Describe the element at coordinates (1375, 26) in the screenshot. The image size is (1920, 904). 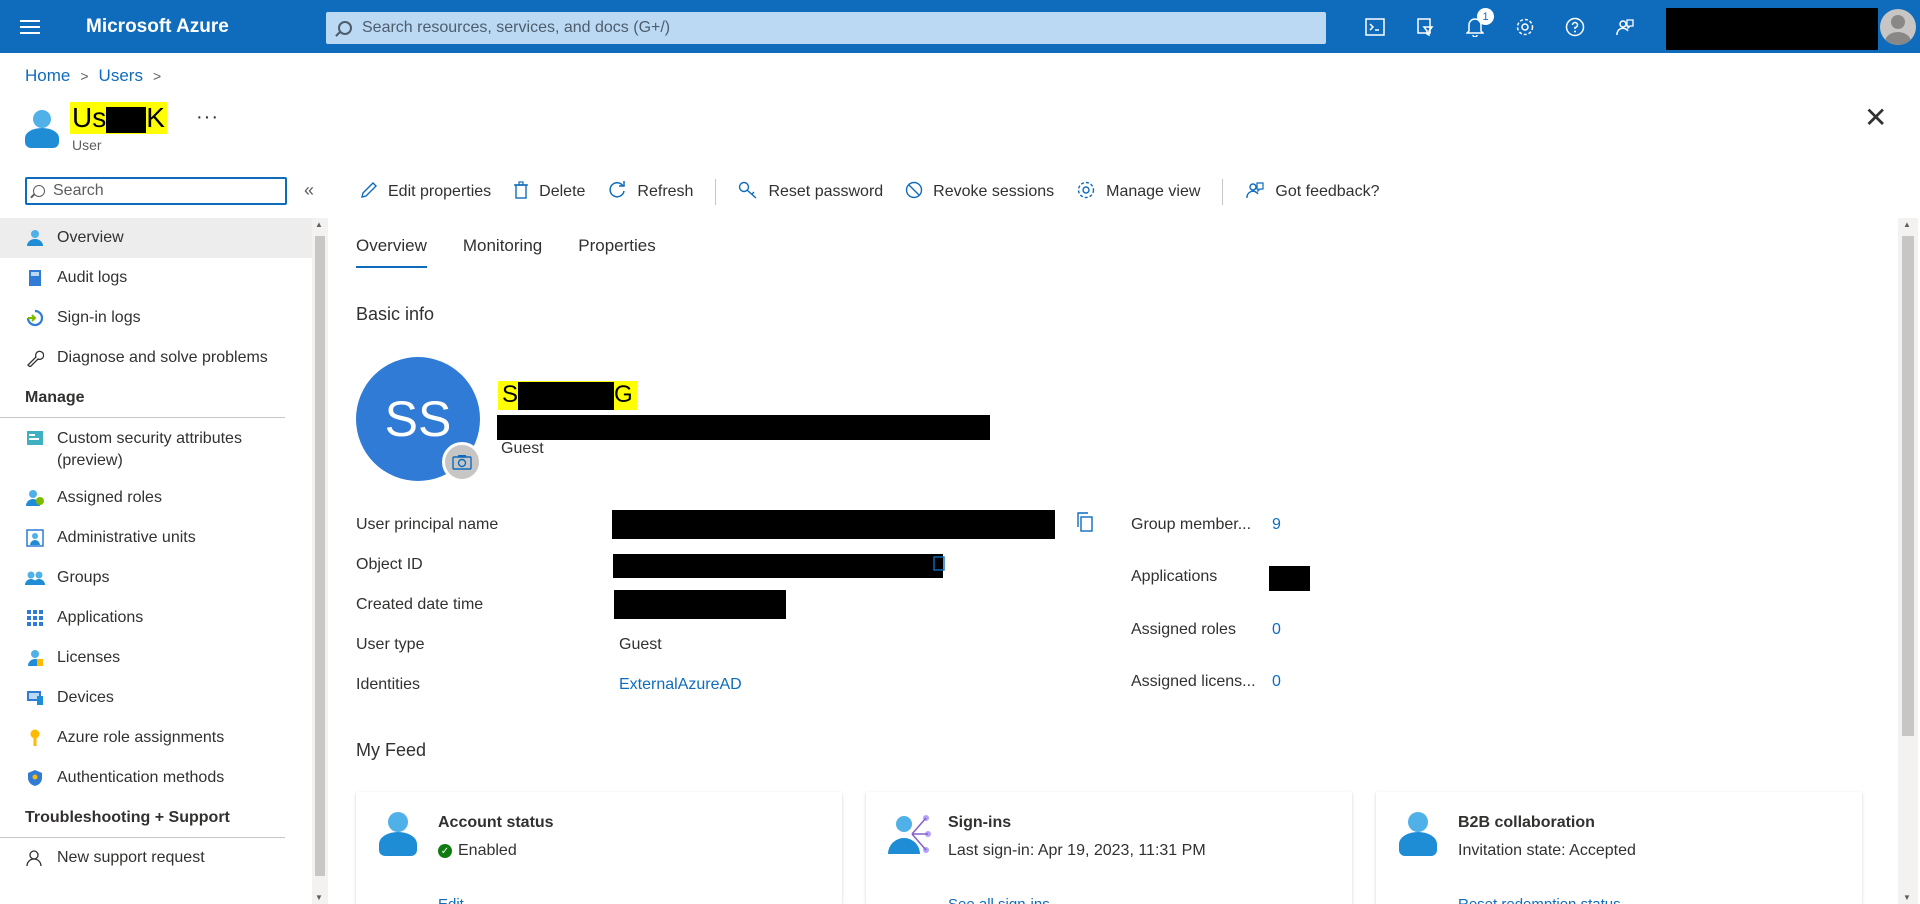
I see `cloud-shell-icon` at that location.